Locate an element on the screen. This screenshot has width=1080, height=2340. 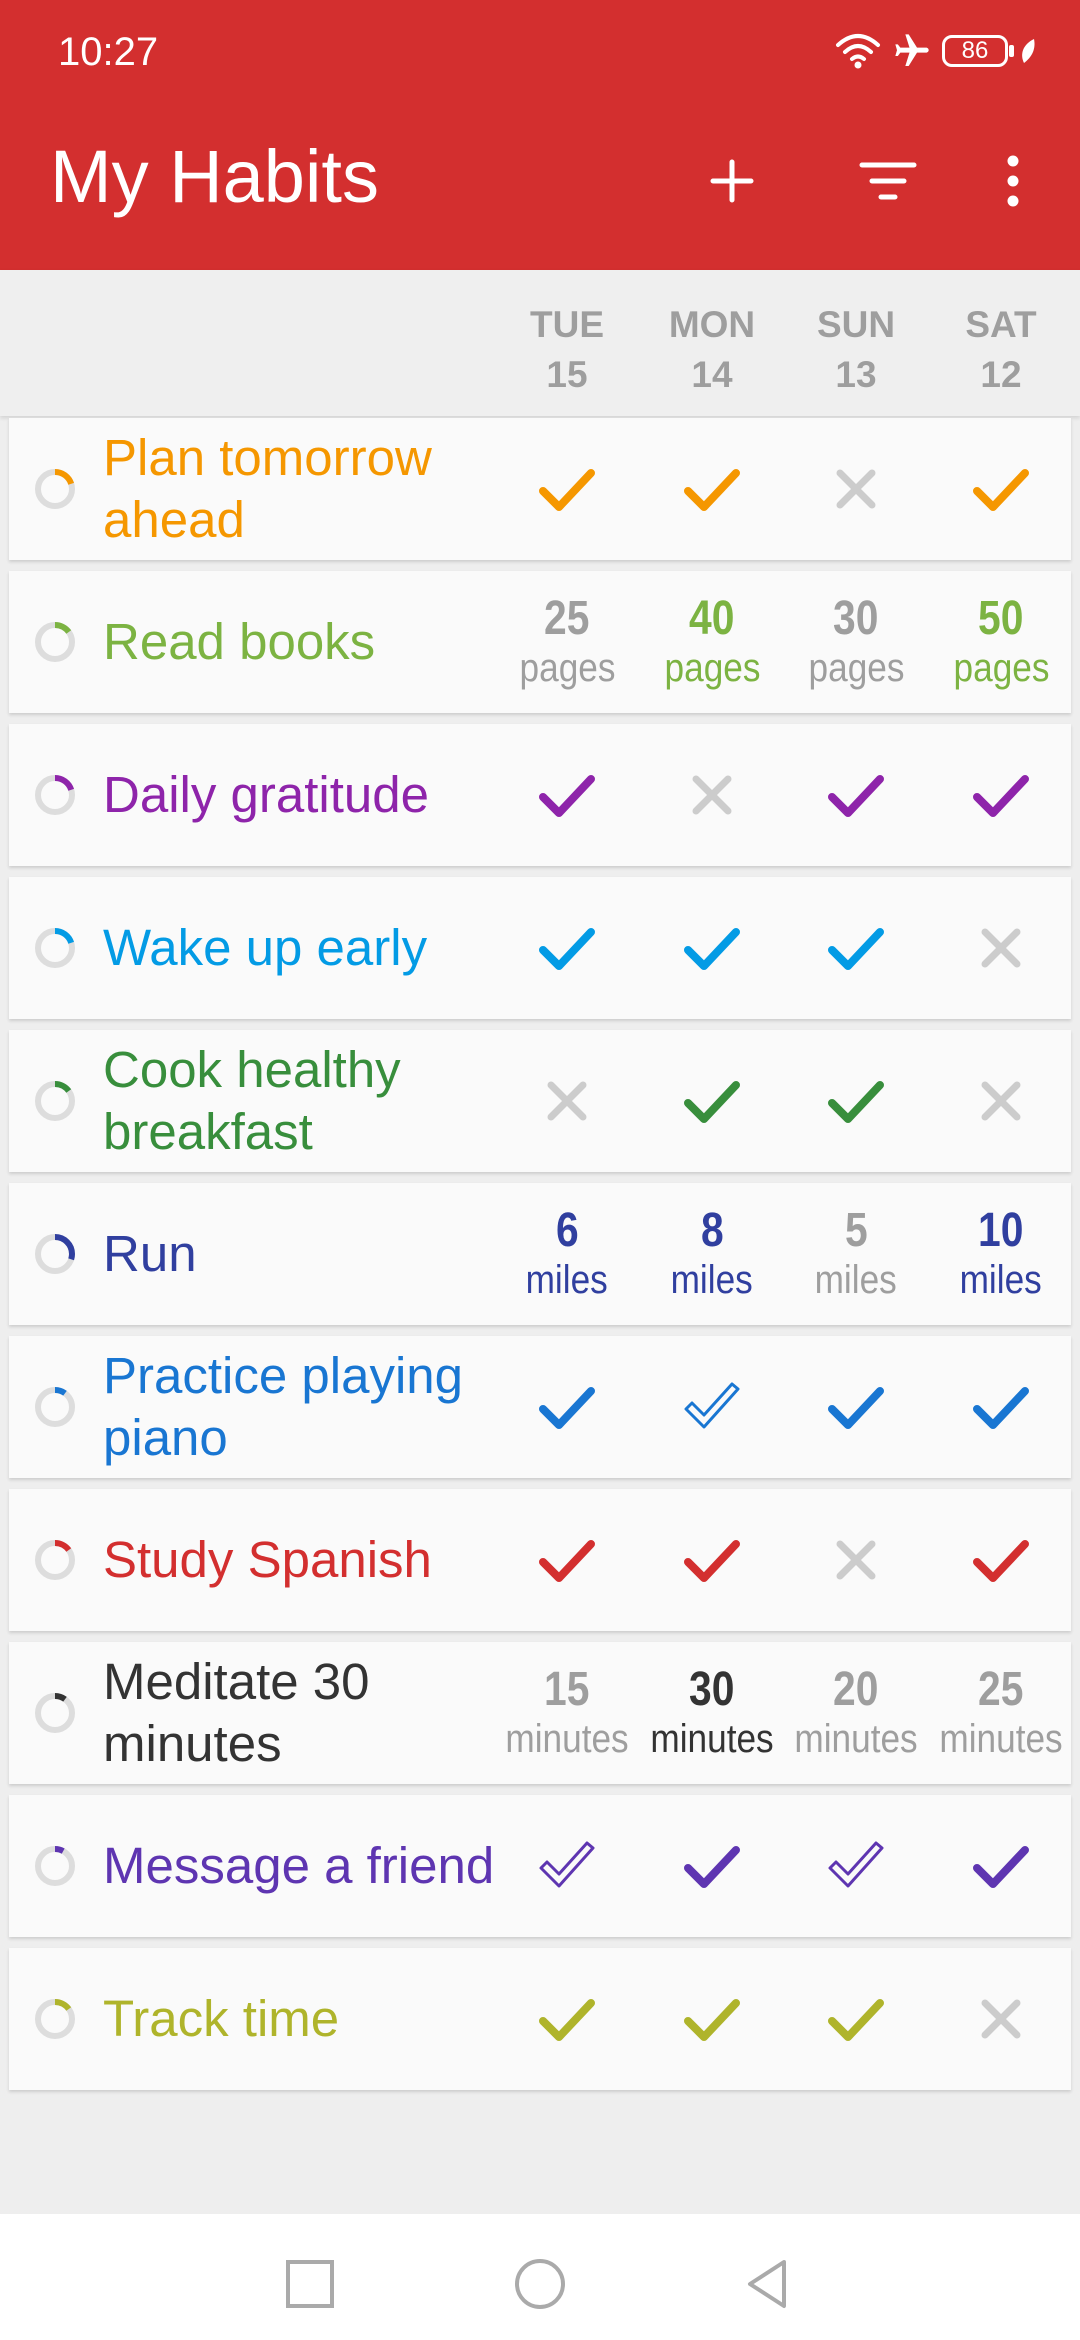
habit-day-cell: 30 pages is located at coordinates (856, 642).